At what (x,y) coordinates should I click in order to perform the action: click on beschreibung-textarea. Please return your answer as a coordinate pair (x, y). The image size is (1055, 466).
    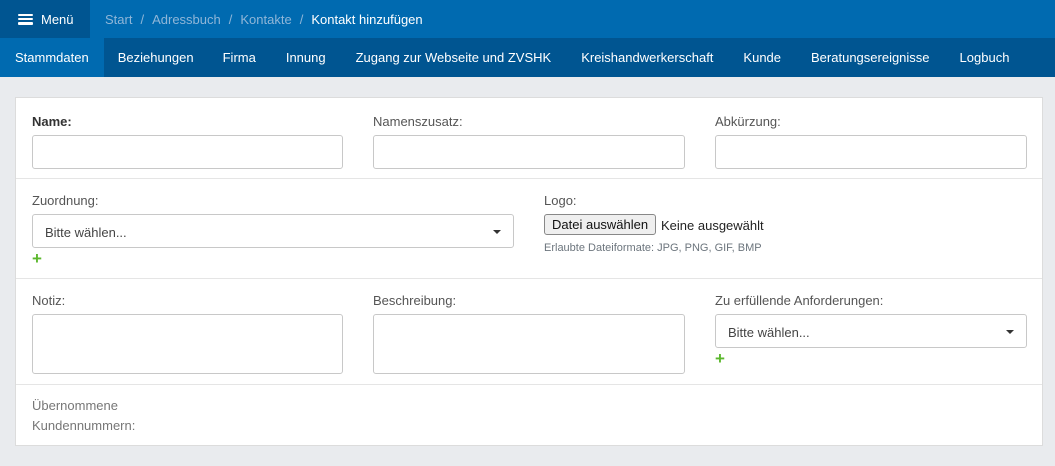
    Looking at the image, I should click on (529, 344).